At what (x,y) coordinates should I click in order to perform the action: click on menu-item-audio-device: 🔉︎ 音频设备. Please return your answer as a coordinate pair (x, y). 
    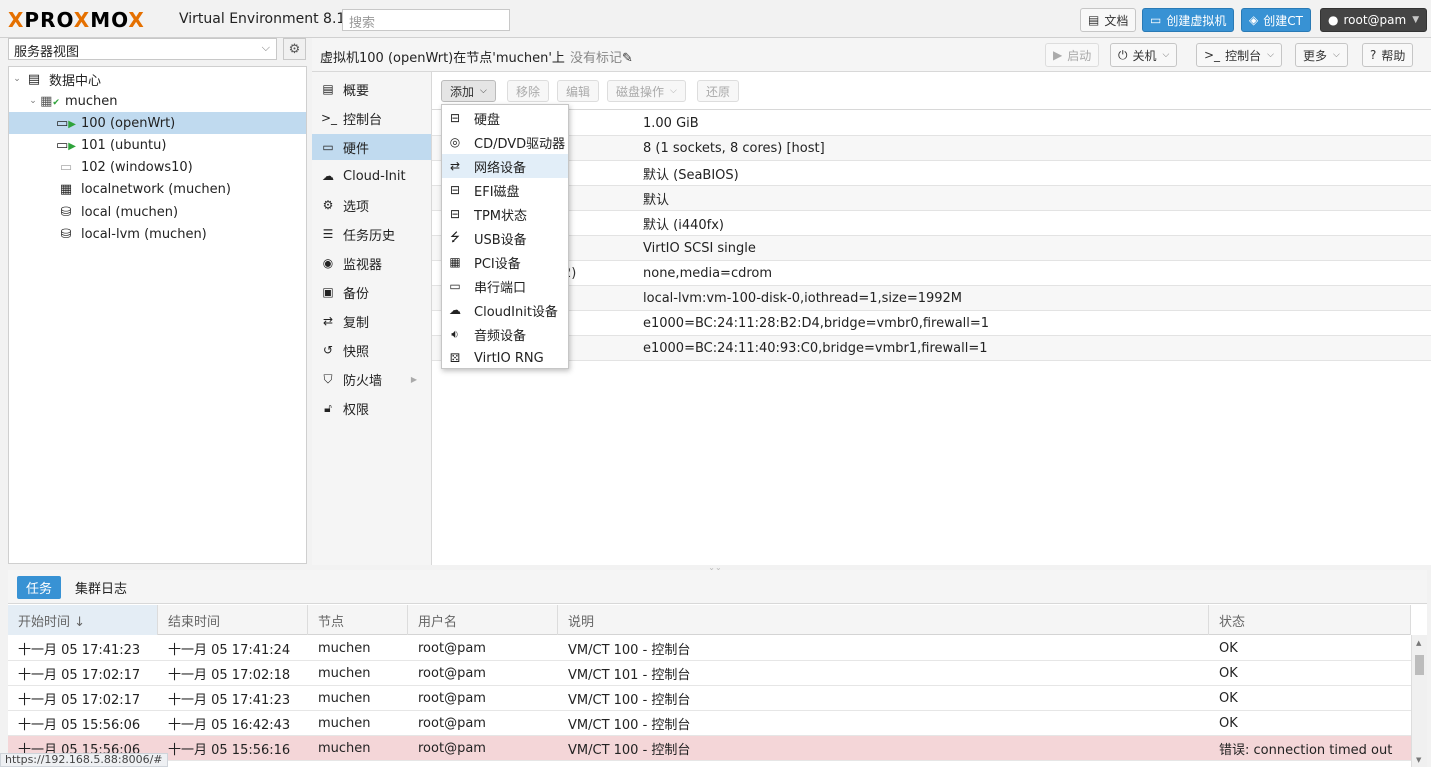
    Looking at the image, I should click on (505, 334).